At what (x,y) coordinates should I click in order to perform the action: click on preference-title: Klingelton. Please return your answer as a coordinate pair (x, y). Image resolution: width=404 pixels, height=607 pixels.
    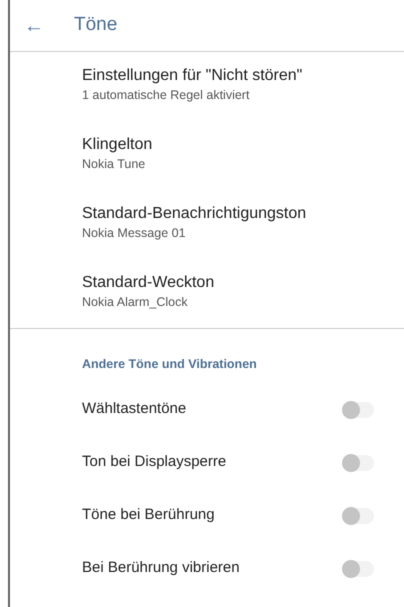
    Looking at the image, I should click on (243, 145).